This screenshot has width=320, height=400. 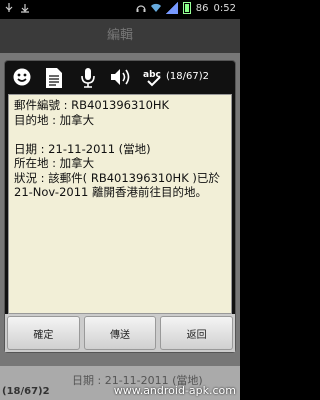 What do you see at coordinates (26, 391) in the screenshot?
I see `background-counter: (18/67)2` at bounding box center [26, 391].